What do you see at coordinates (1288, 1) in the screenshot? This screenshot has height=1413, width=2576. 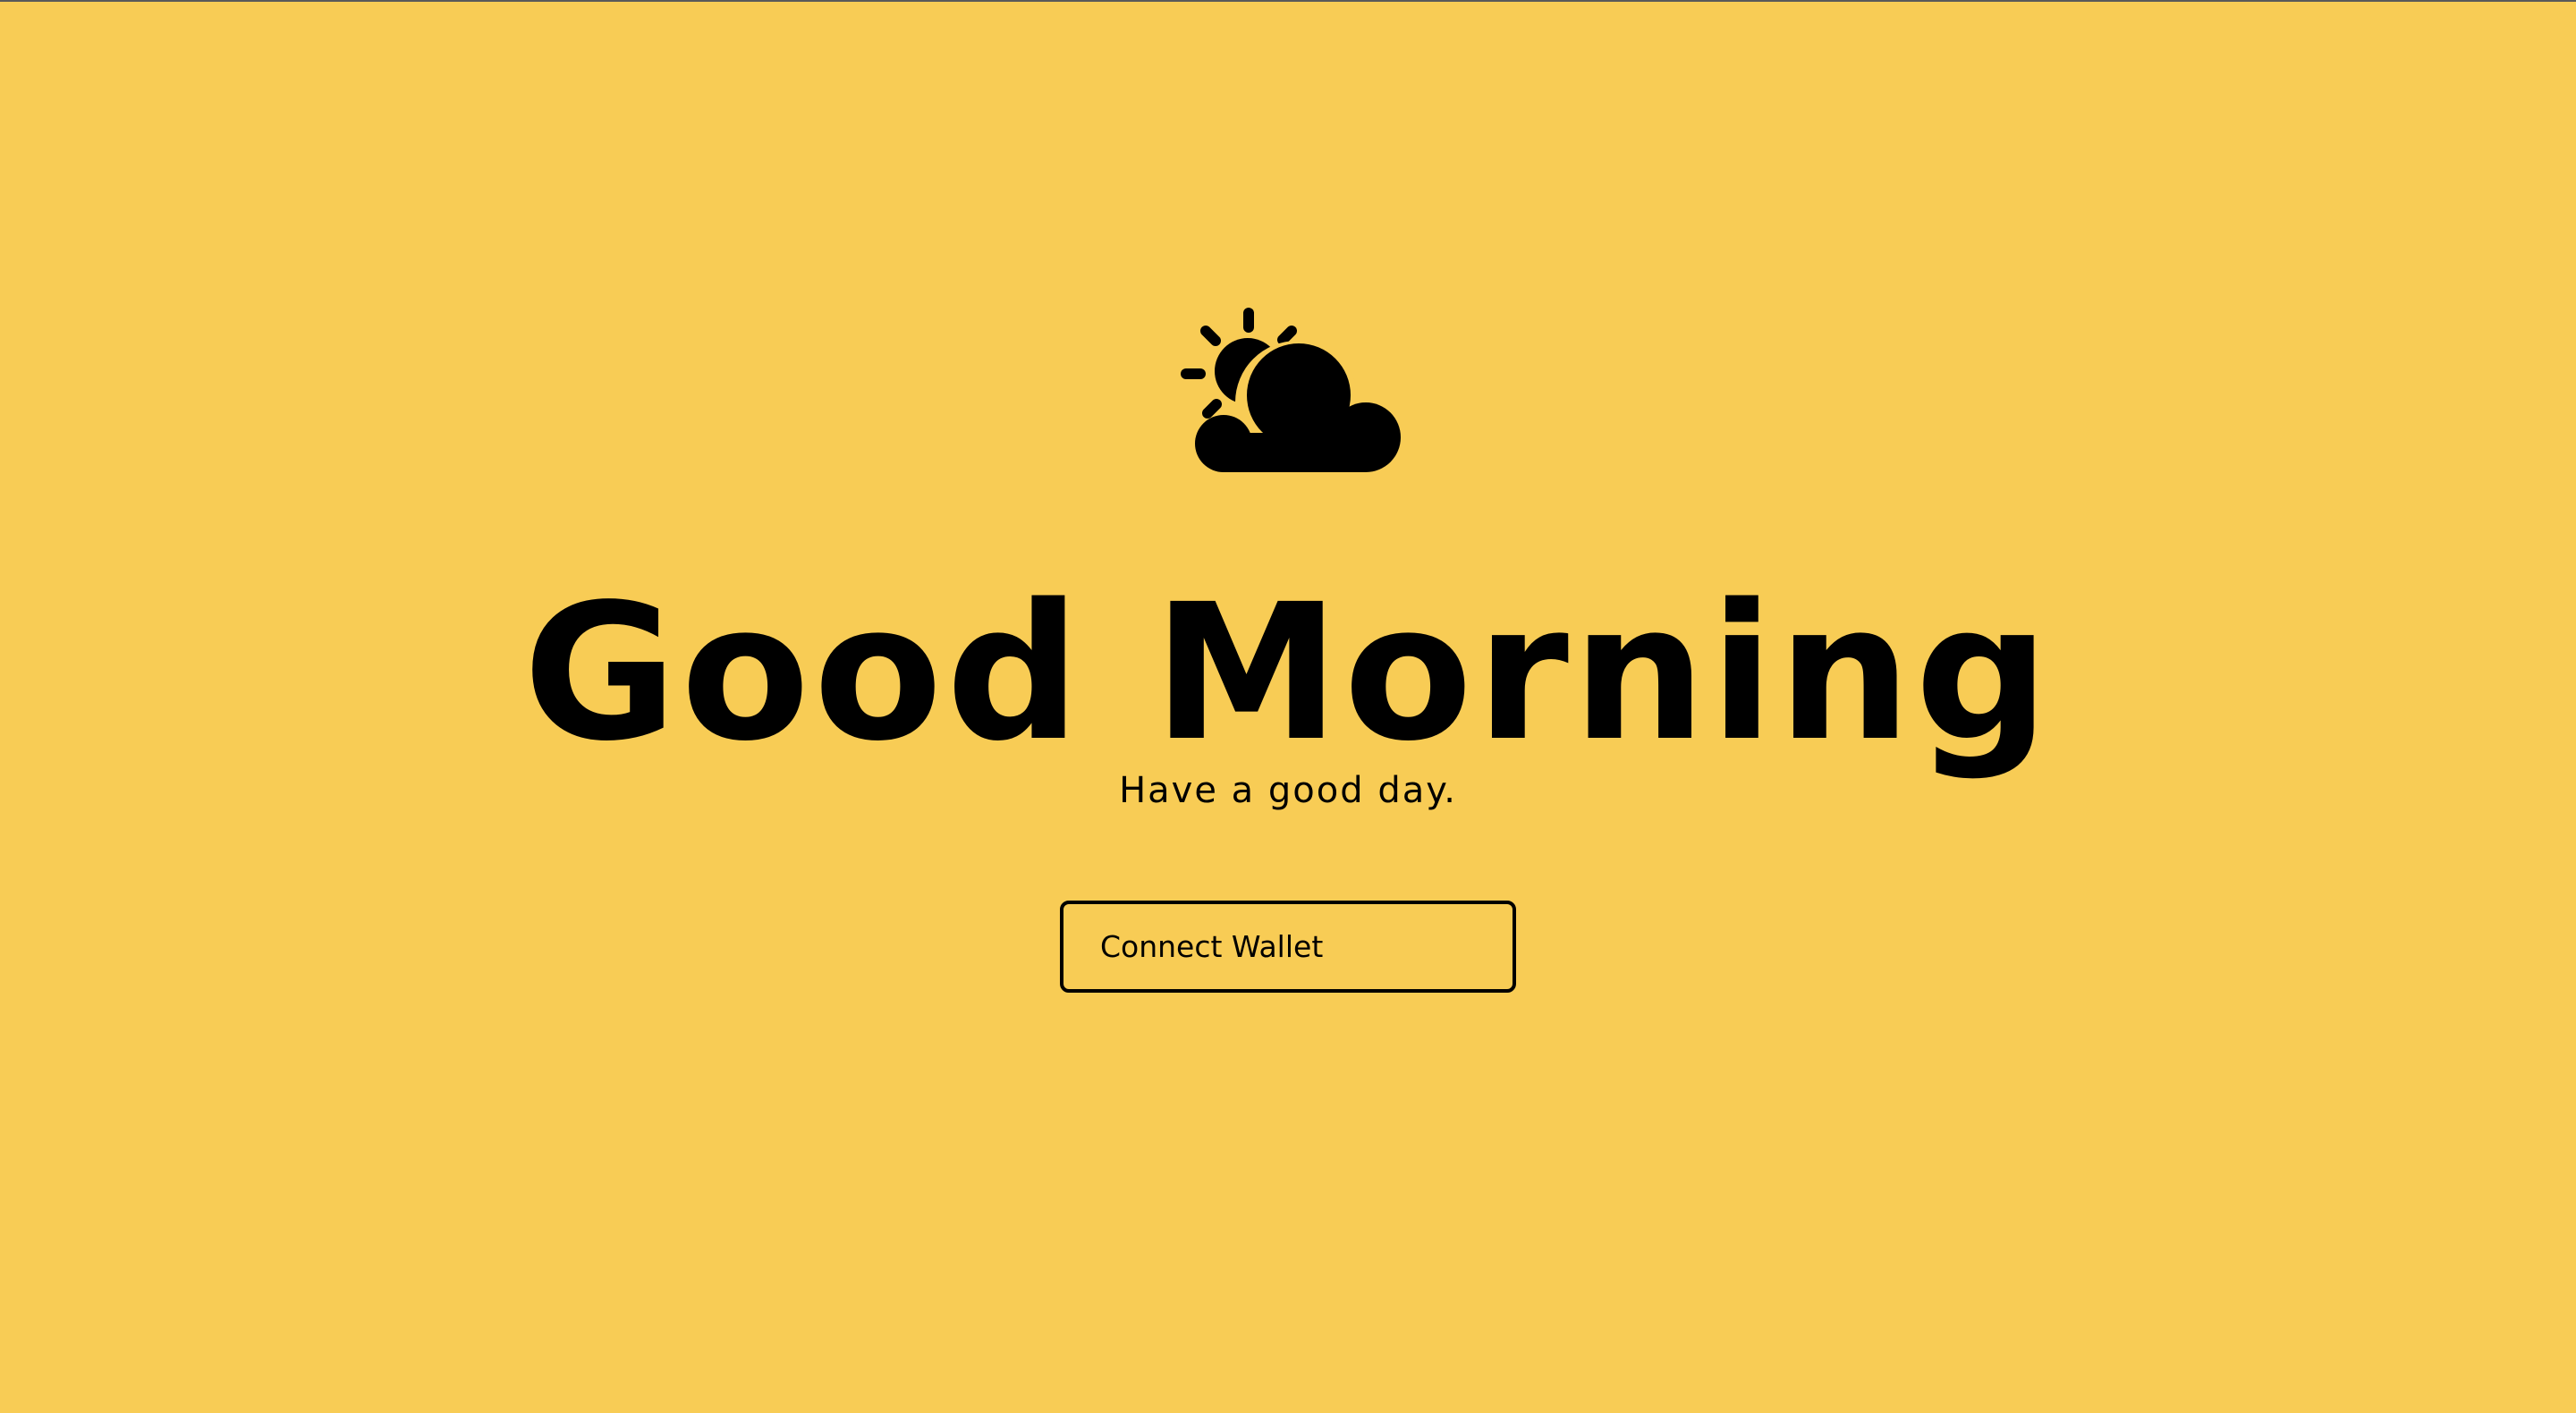 I see `top-border` at bounding box center [1288, 1].